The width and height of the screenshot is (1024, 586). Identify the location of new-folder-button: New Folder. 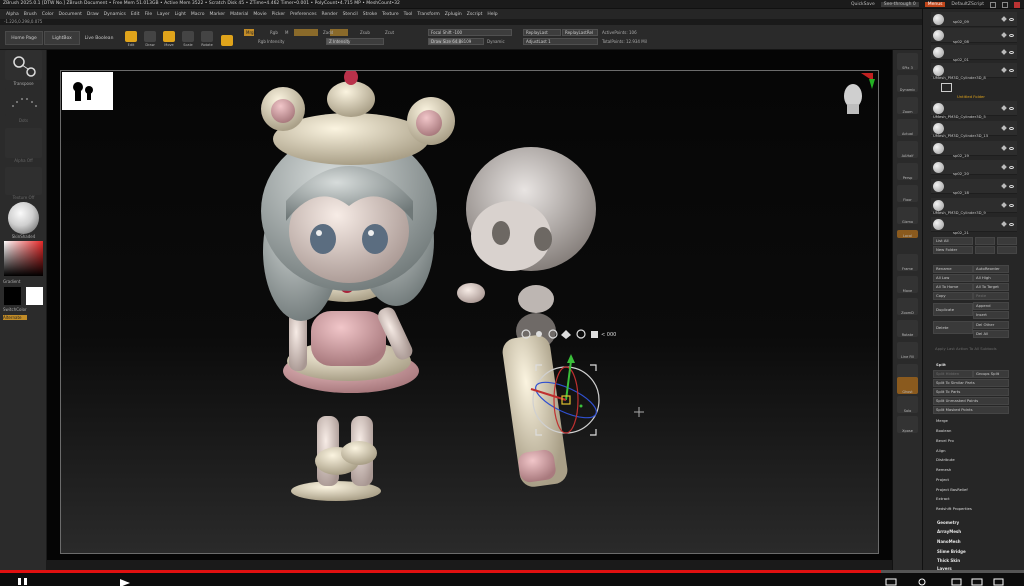
(953, 250).